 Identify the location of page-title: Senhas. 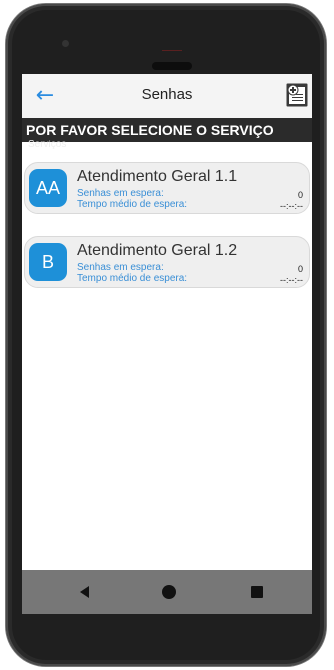
(167, 94).